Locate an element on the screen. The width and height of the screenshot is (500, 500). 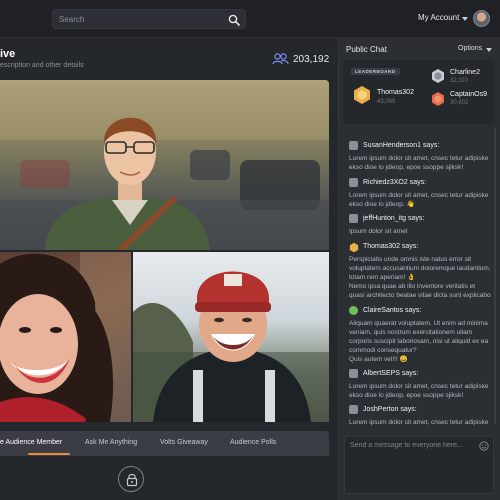
message-compose-box is located at coordinates (419, 465).